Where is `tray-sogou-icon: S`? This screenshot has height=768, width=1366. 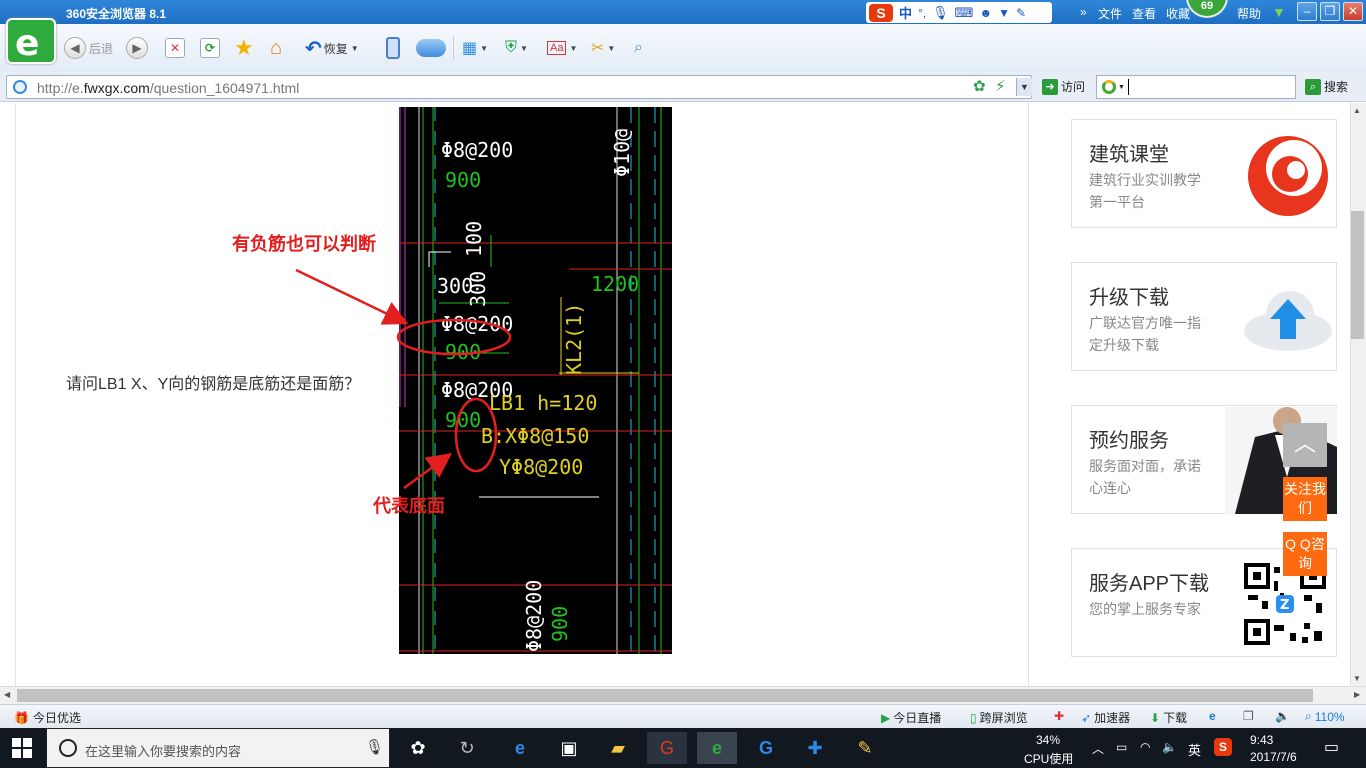 tray-sogou-icon: S is located at coordinates (1223, 747).